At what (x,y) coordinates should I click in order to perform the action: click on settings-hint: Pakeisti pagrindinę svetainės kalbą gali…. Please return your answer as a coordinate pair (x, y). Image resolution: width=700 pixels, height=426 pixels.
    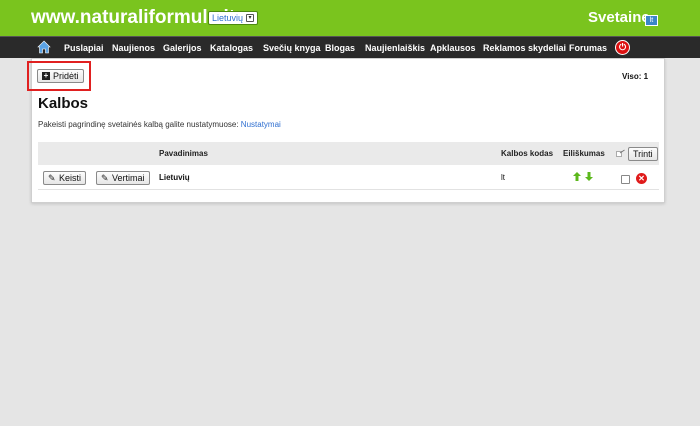
    Looking at the image, I should click on (159, 124).